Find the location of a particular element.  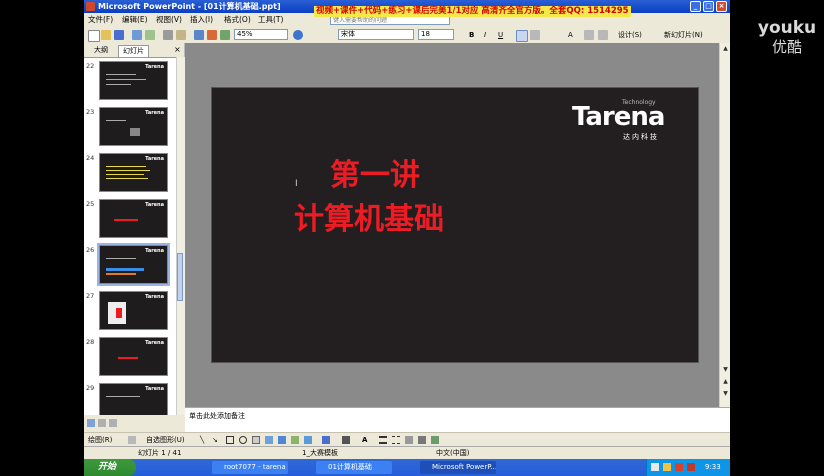

autoshapes-menu: 自选图形(U) is located at coordinates (165, 440).